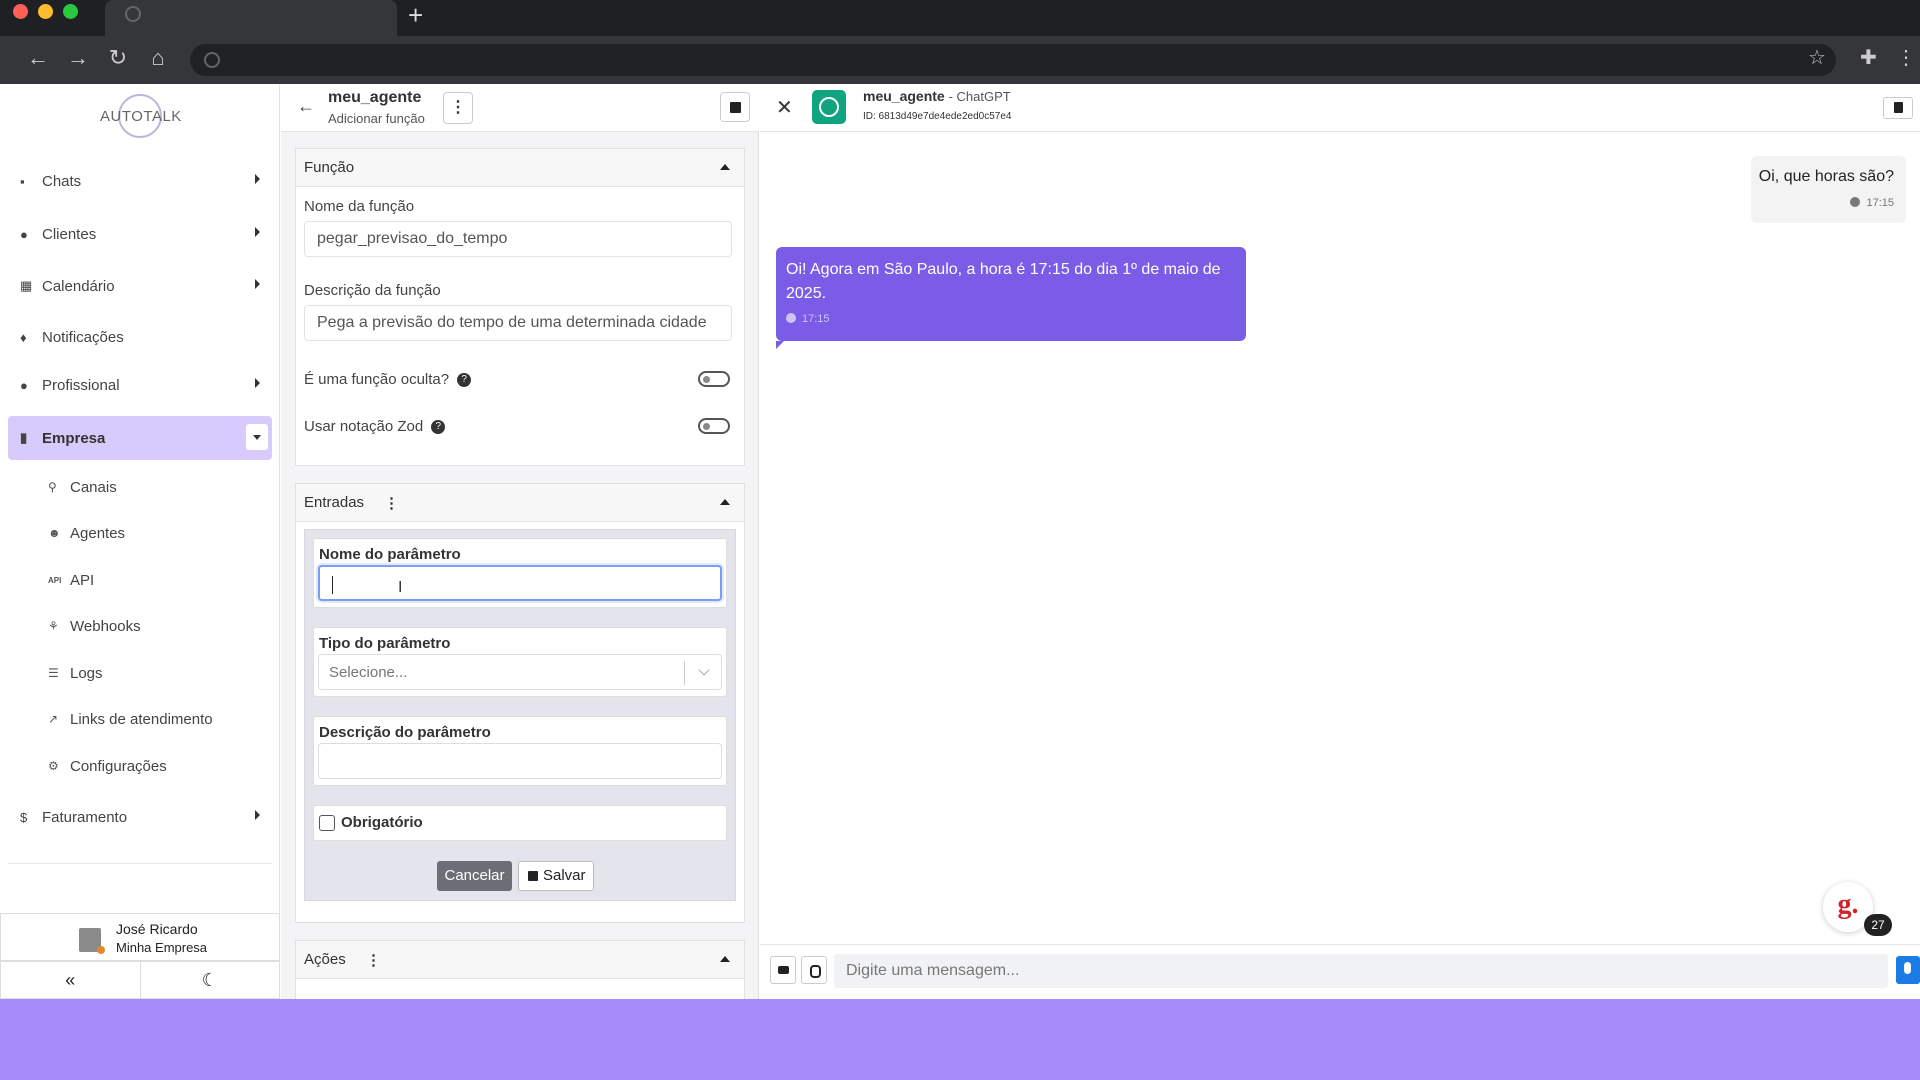 The width and height of the screenshot is (1920, 1080). I want to click on sidebar-item-label: Faturamento, so click(85, 817).